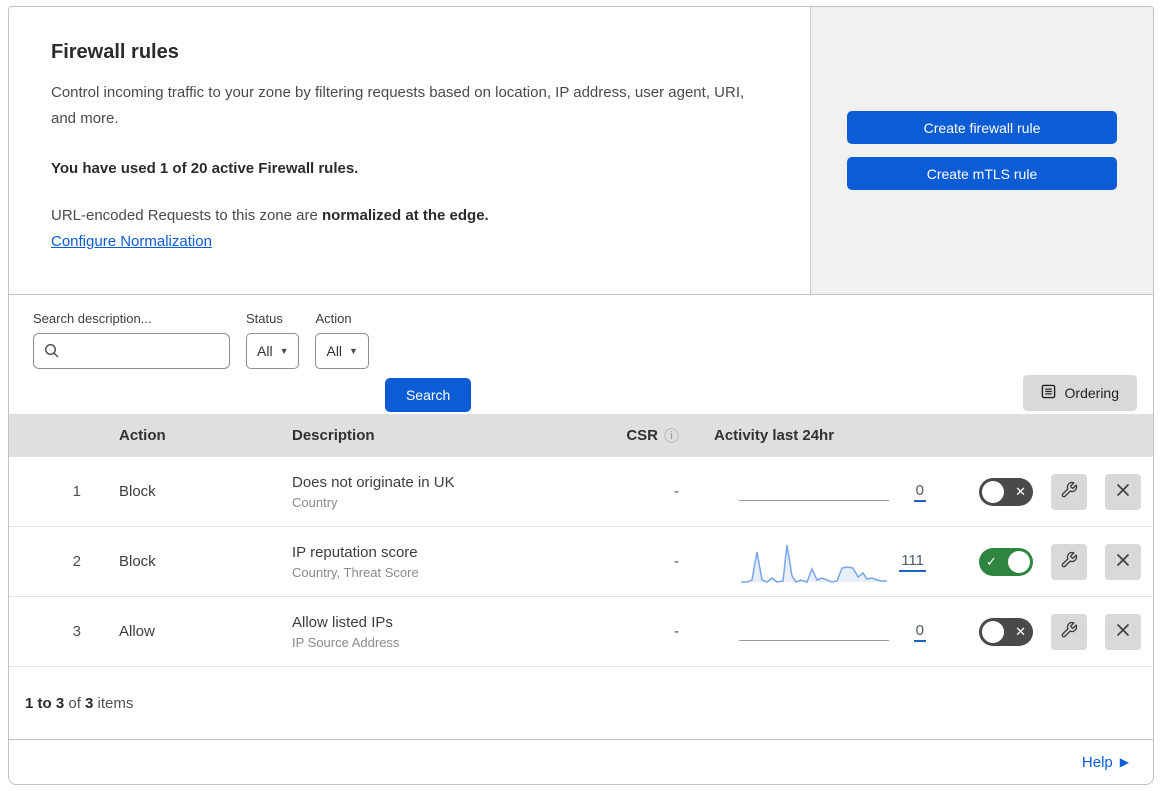 The height and width of the screenshot is (791, 1161). Describe the element at coordinates (428, 395) in the screenshot. I see `search-button: Search` at that location.